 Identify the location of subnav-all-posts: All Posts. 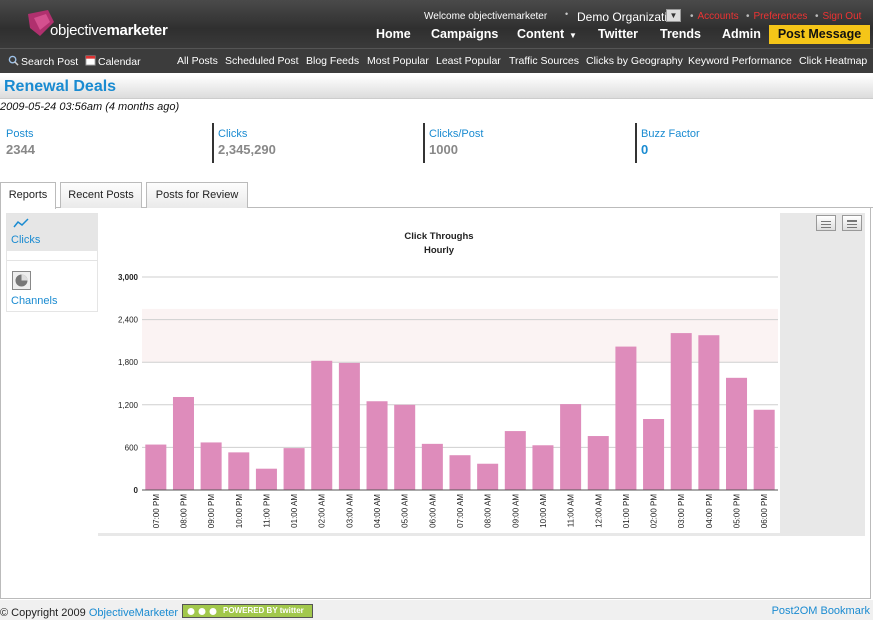
(197, 61).